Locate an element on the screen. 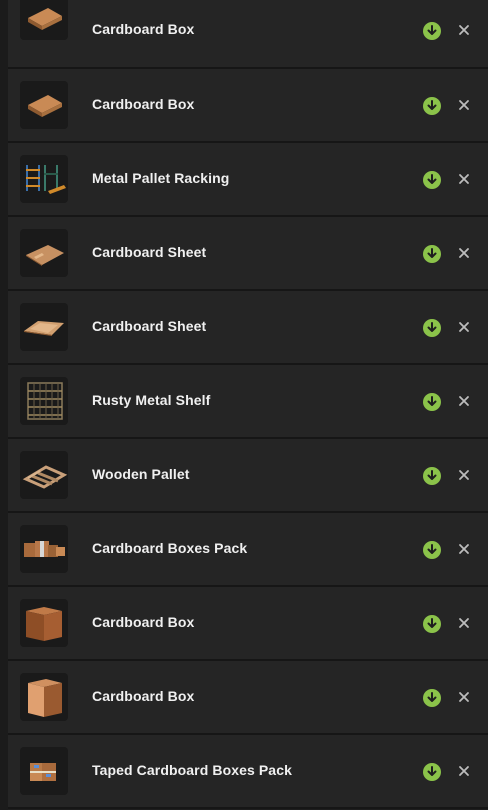  asset-name: Taped Cardboard Boxes Pack is located at coordinates (192, 770).